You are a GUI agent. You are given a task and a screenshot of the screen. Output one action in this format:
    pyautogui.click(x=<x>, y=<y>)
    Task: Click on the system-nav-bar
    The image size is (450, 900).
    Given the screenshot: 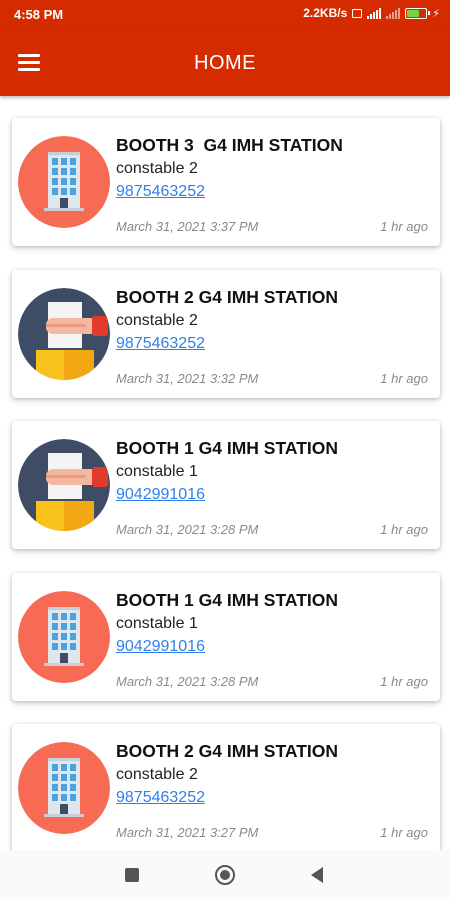 What is the action you would take?
    pyautogui.click(x=225, y=875)
    